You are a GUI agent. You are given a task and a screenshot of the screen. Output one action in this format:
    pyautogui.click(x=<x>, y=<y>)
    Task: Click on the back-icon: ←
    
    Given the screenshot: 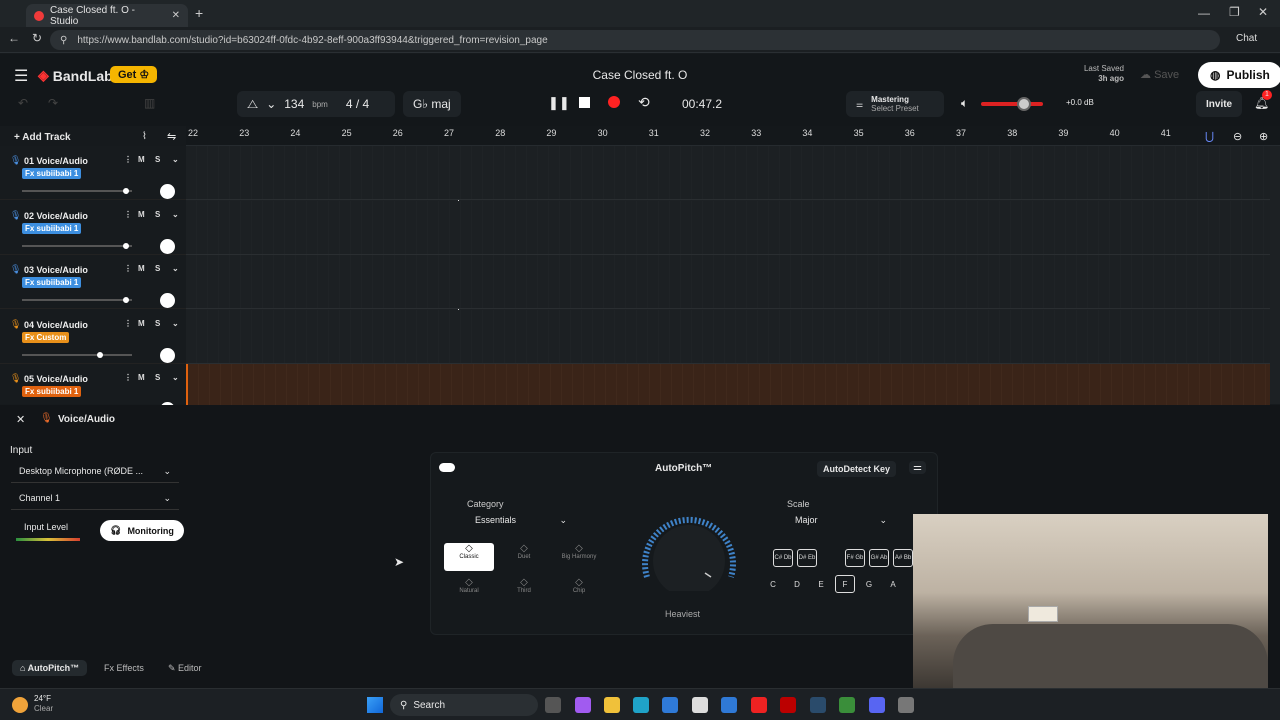 What is the action you would take?
    pyautogui.click(x=14, y=38)
    